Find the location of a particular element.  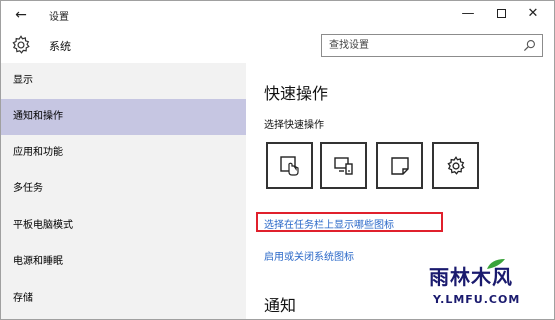

sidebar-item-notifications-actions: 通知和操作 is located at coordinates (123, 117).